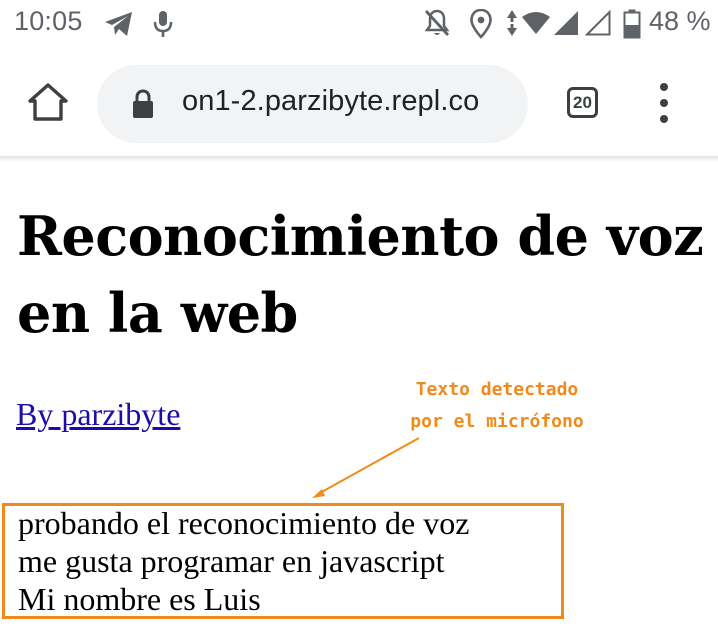  I want to click on status-bar: 10:05 48 %, so click(359, 25).